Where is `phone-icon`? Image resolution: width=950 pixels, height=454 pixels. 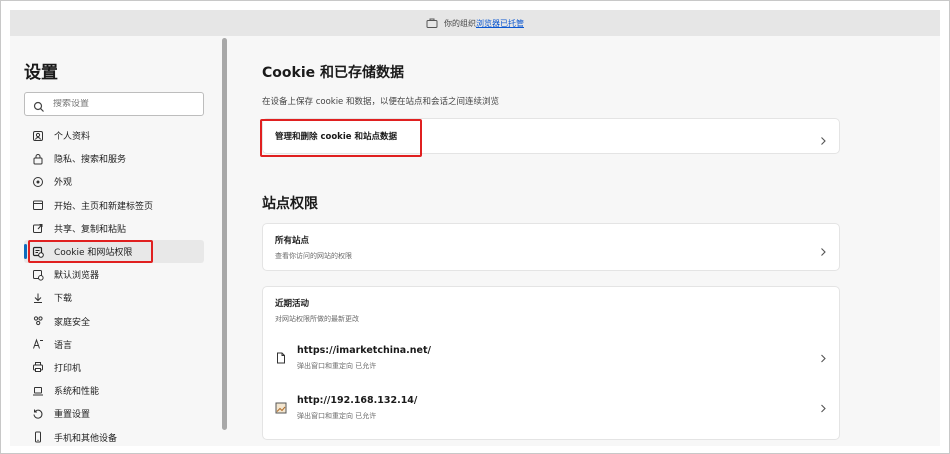 phone-icon is located at coordinates (38, 437).